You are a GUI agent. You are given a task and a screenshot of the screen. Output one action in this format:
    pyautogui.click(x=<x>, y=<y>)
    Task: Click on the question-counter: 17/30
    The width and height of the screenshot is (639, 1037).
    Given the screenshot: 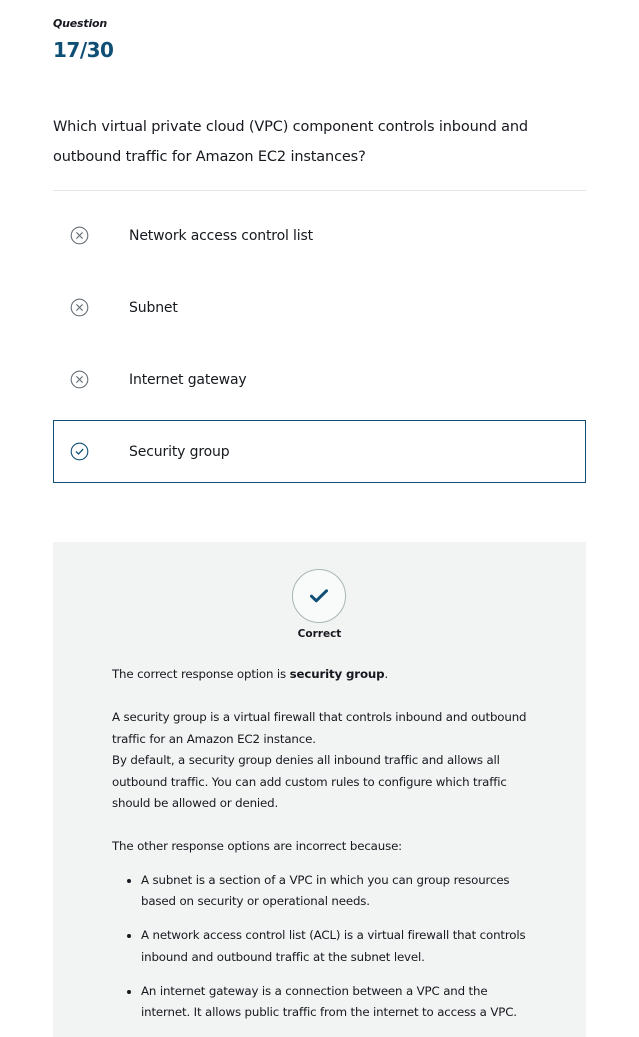 What is the action you would take?
    pyautogui.click(x=83, y=50)
    